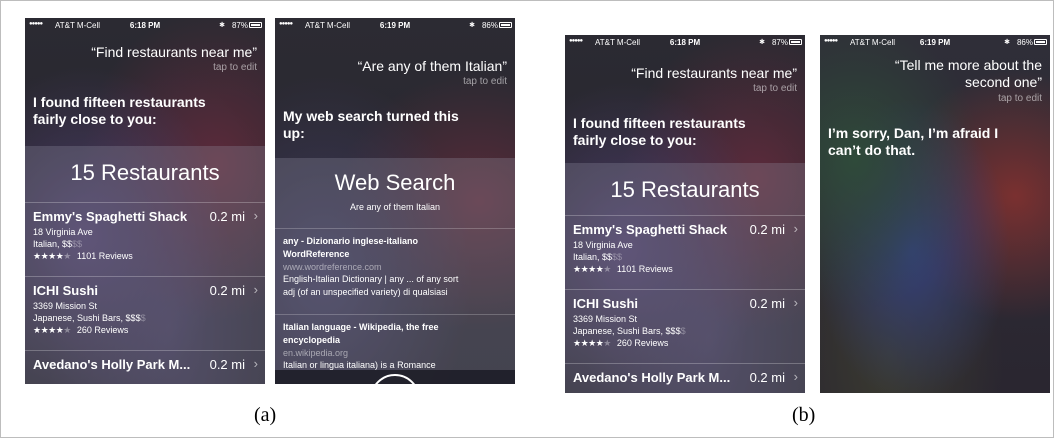 The height and width of the screenshot is (438, 1054). Describe the element at coordinates (332, 267) in the screenshot. I see `result-url: www.wordreference.com` at that location.